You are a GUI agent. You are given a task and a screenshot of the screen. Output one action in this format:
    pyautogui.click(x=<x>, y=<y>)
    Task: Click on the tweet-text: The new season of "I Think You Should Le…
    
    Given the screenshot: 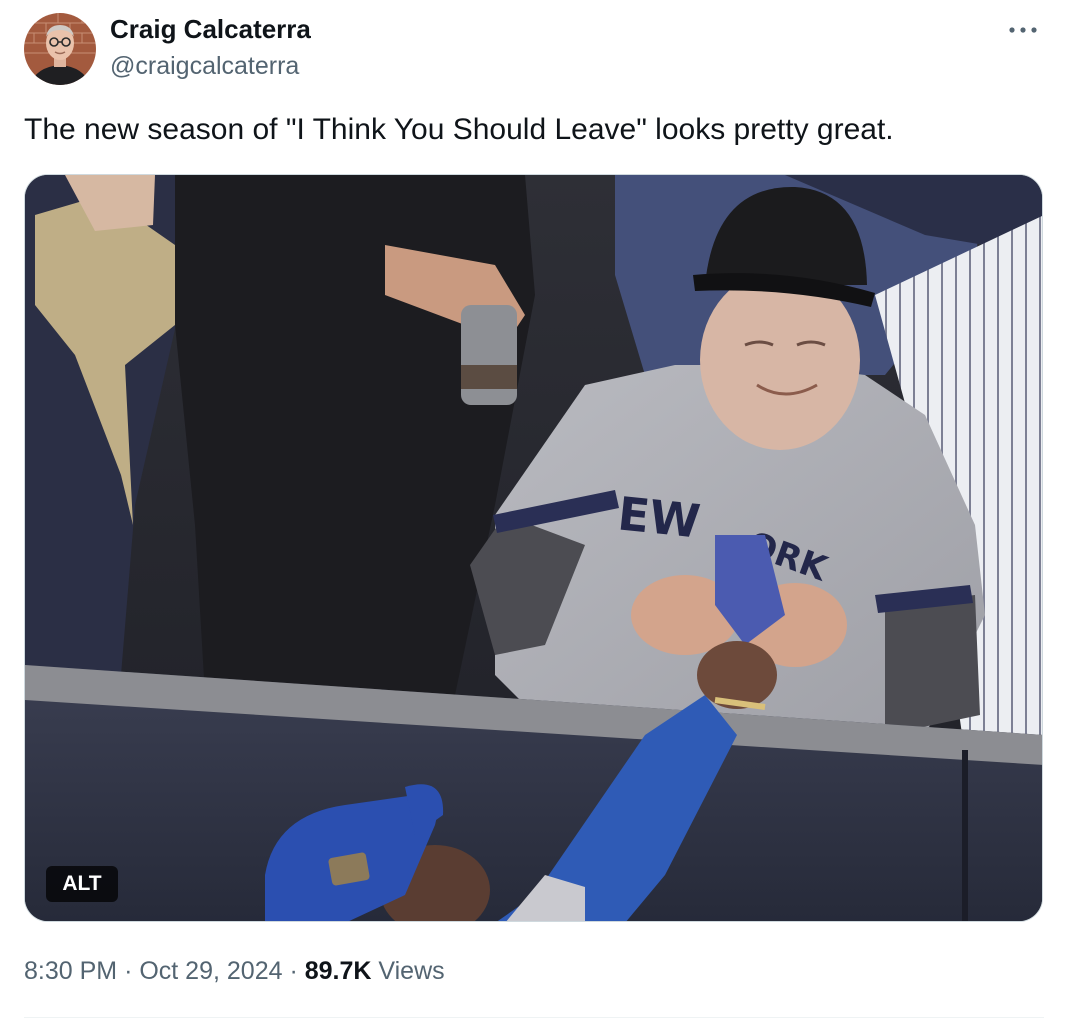 What is the action you would take?
    pyautogui.click(x=459, y=129)
    